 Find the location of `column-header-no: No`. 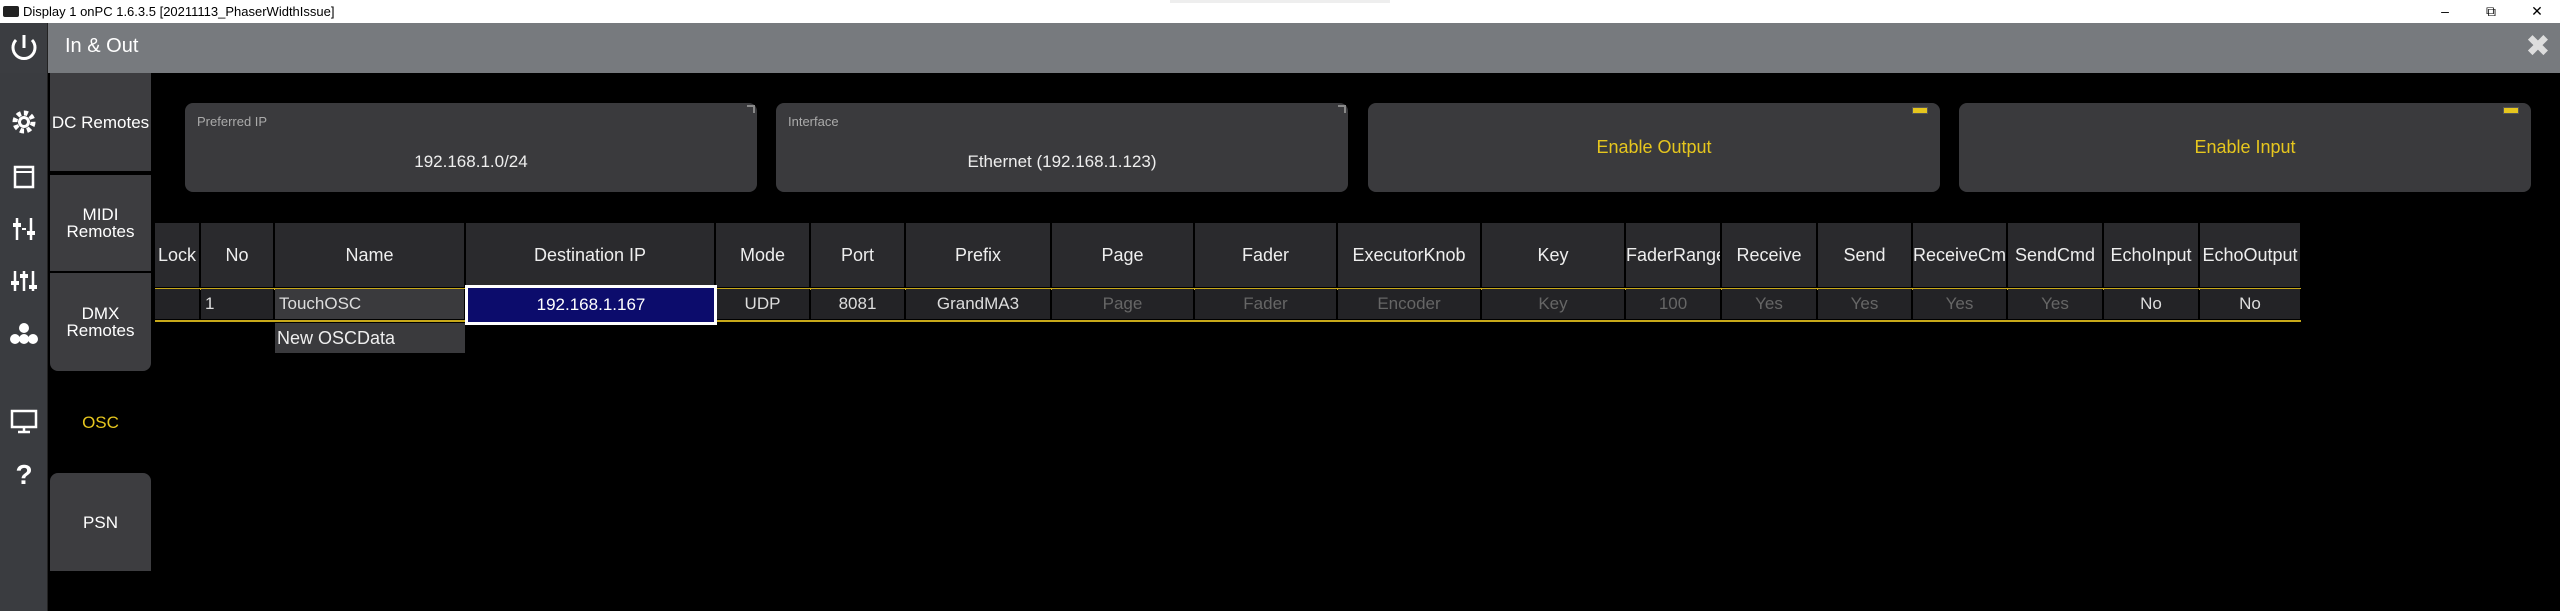

column-header-no: No is located at coordinates (237, 255).